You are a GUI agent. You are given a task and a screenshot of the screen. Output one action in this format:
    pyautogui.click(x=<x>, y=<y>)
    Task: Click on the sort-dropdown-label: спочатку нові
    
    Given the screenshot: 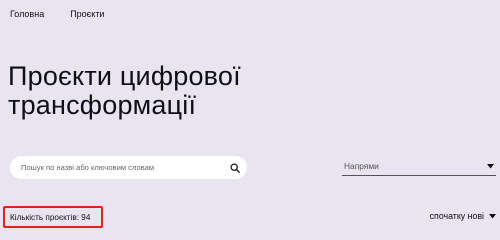 What is the action you would take?
    pyautogui.click(x=456, y=216)
    